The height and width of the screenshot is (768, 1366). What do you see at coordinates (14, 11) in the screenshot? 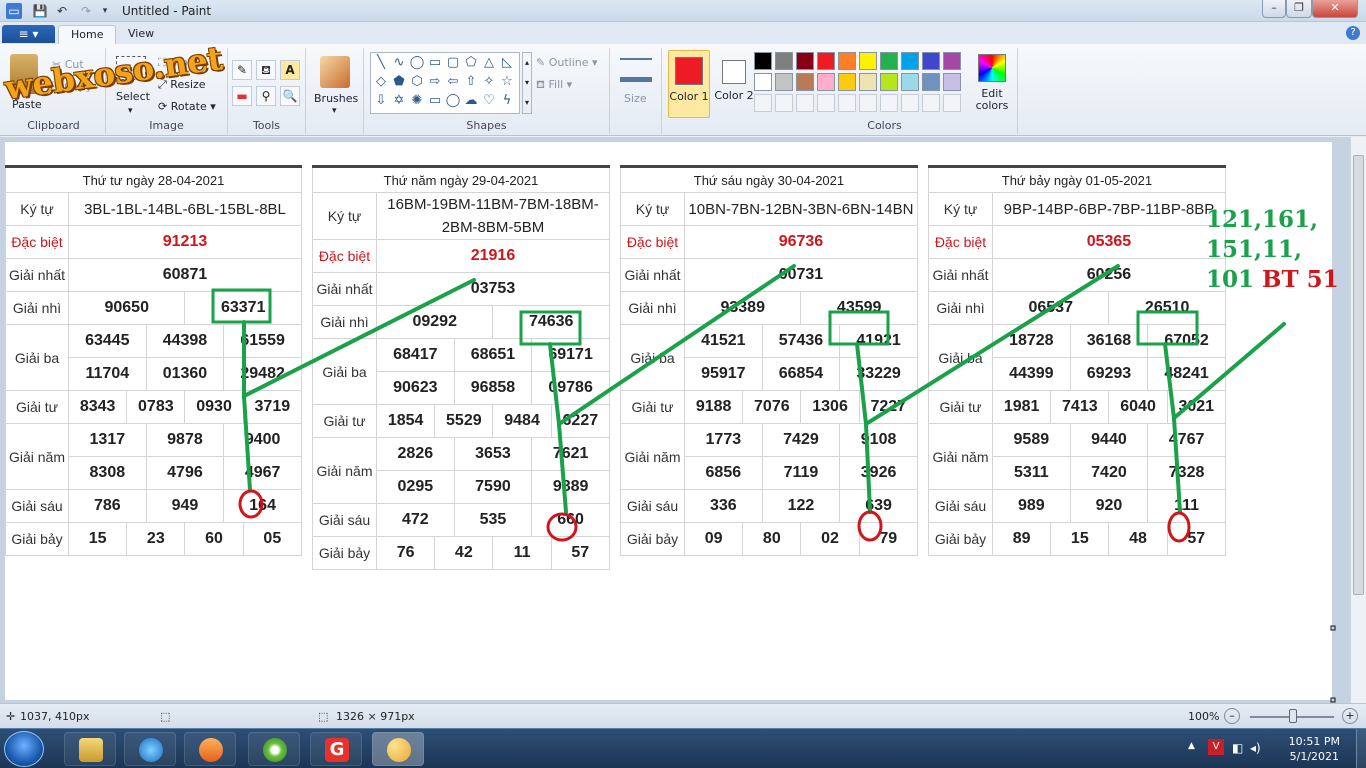
I see `paint-app-icon: ▭` at bounding box center [14, 11].